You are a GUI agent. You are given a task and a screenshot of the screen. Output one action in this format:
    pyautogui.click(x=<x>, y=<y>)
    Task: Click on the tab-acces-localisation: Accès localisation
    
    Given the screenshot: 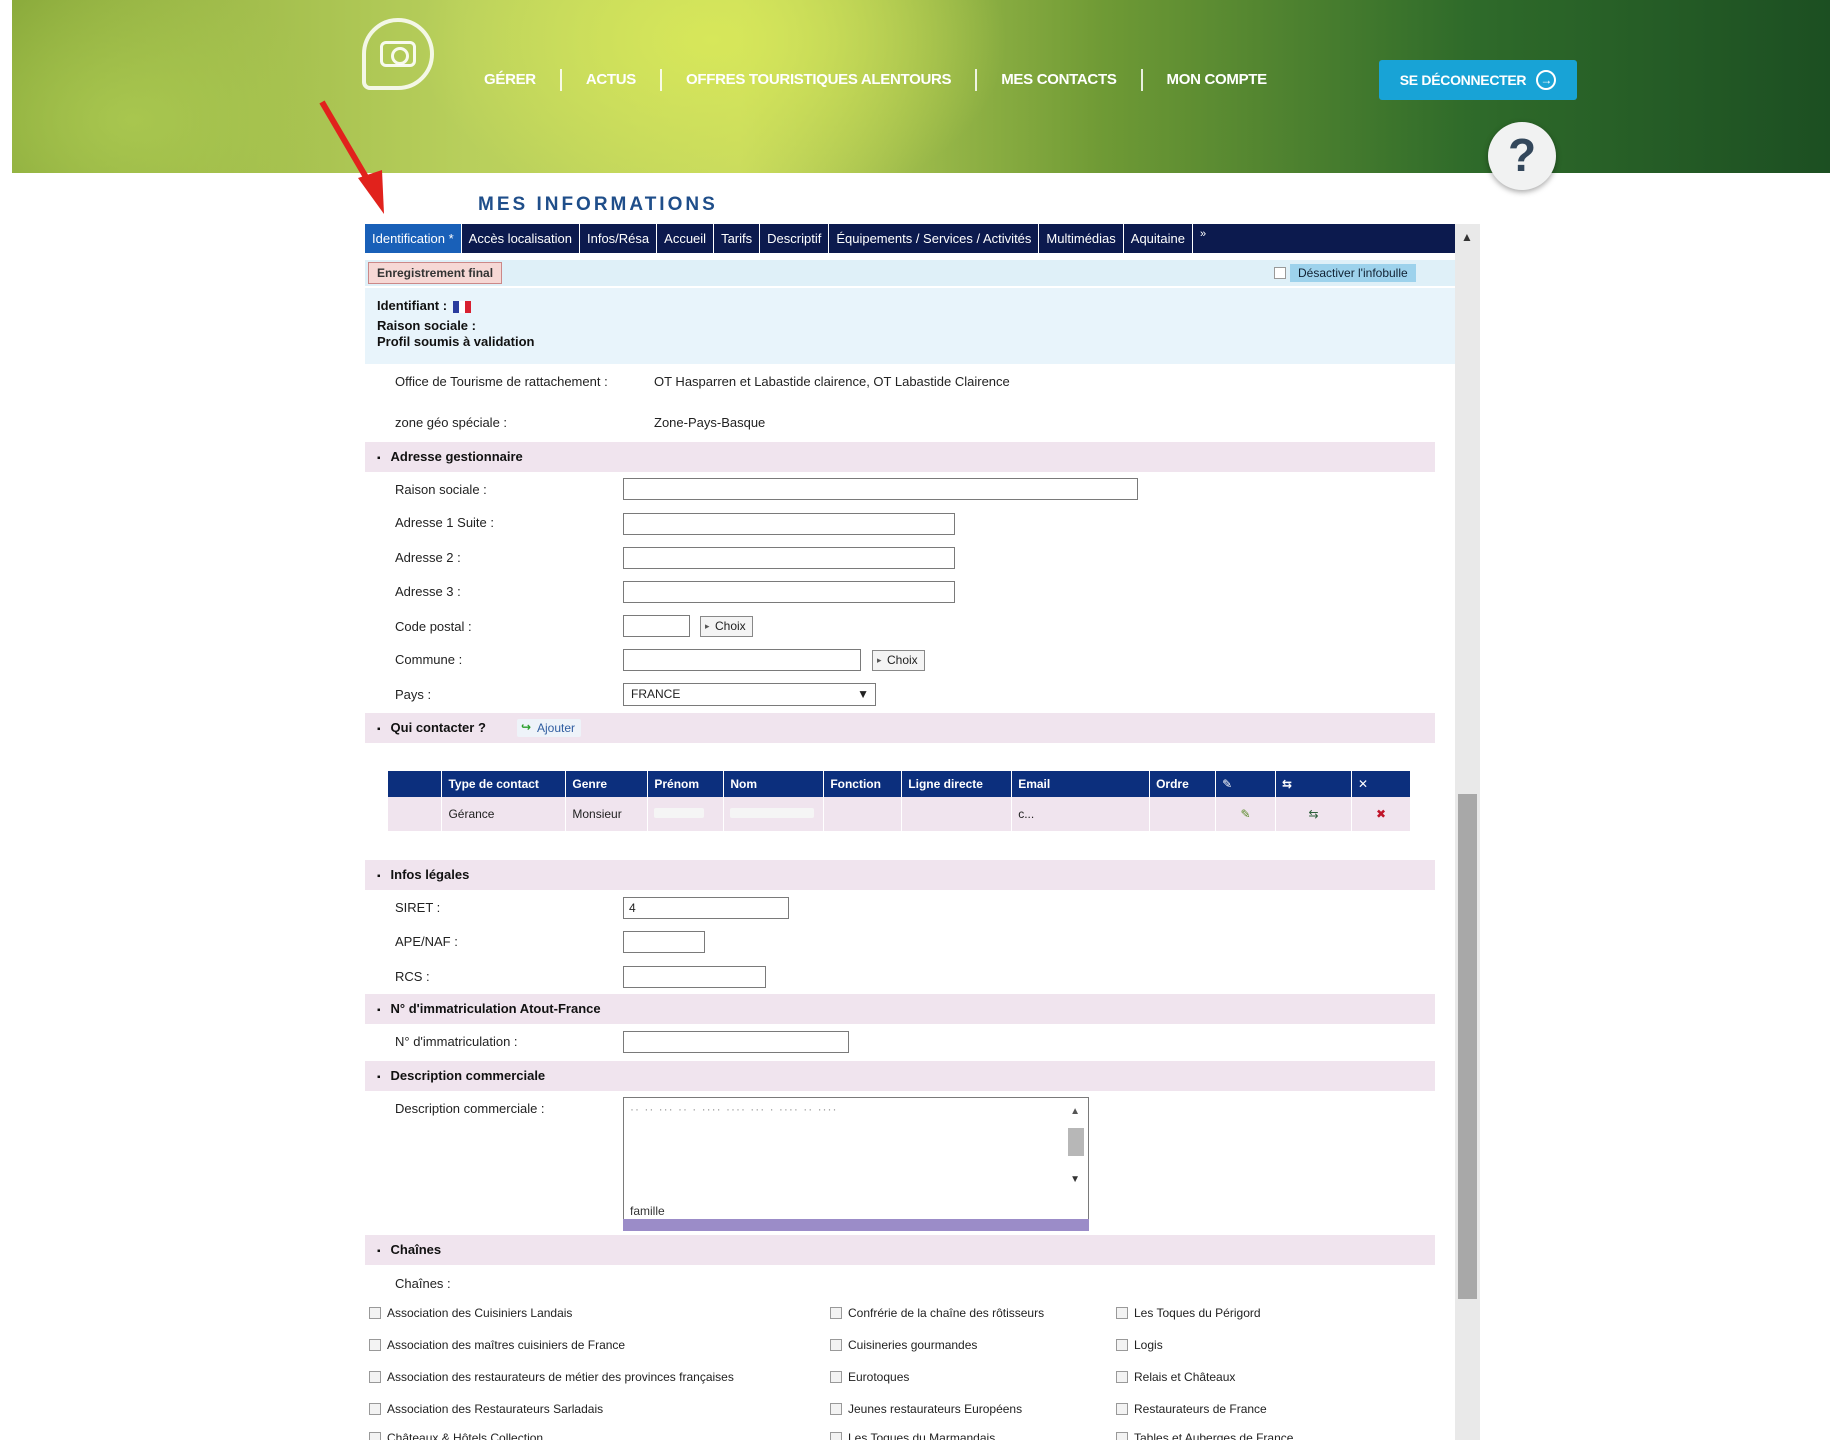 What is the action you would take?
    pyautogui.click(x=521, y=238)
    